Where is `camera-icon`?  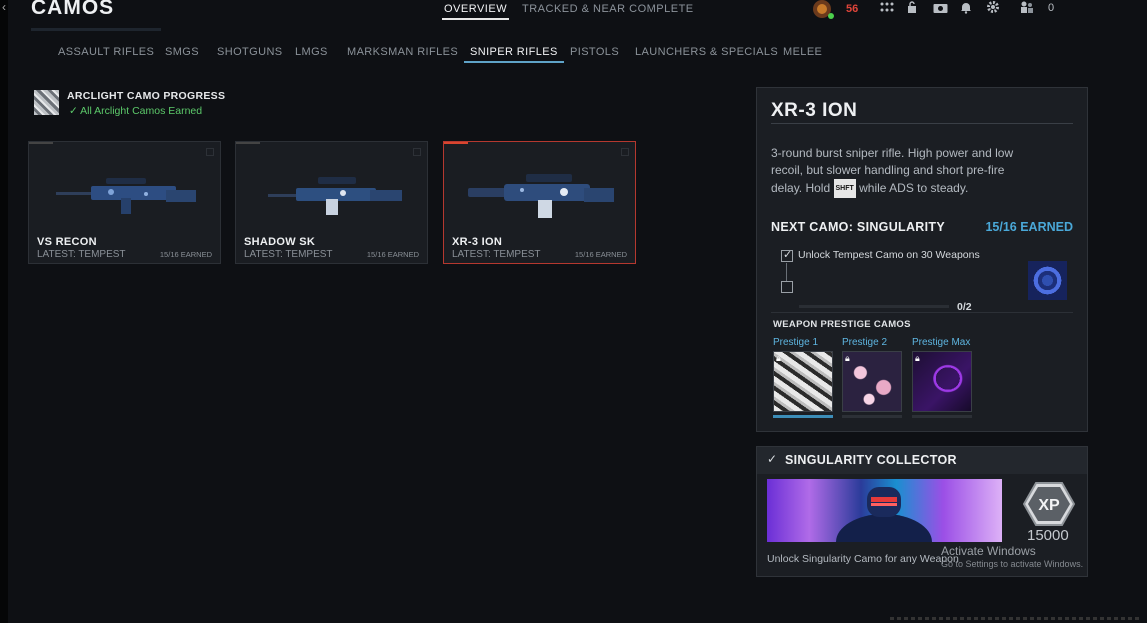 camera-icon is located at coordinates (940, 8).